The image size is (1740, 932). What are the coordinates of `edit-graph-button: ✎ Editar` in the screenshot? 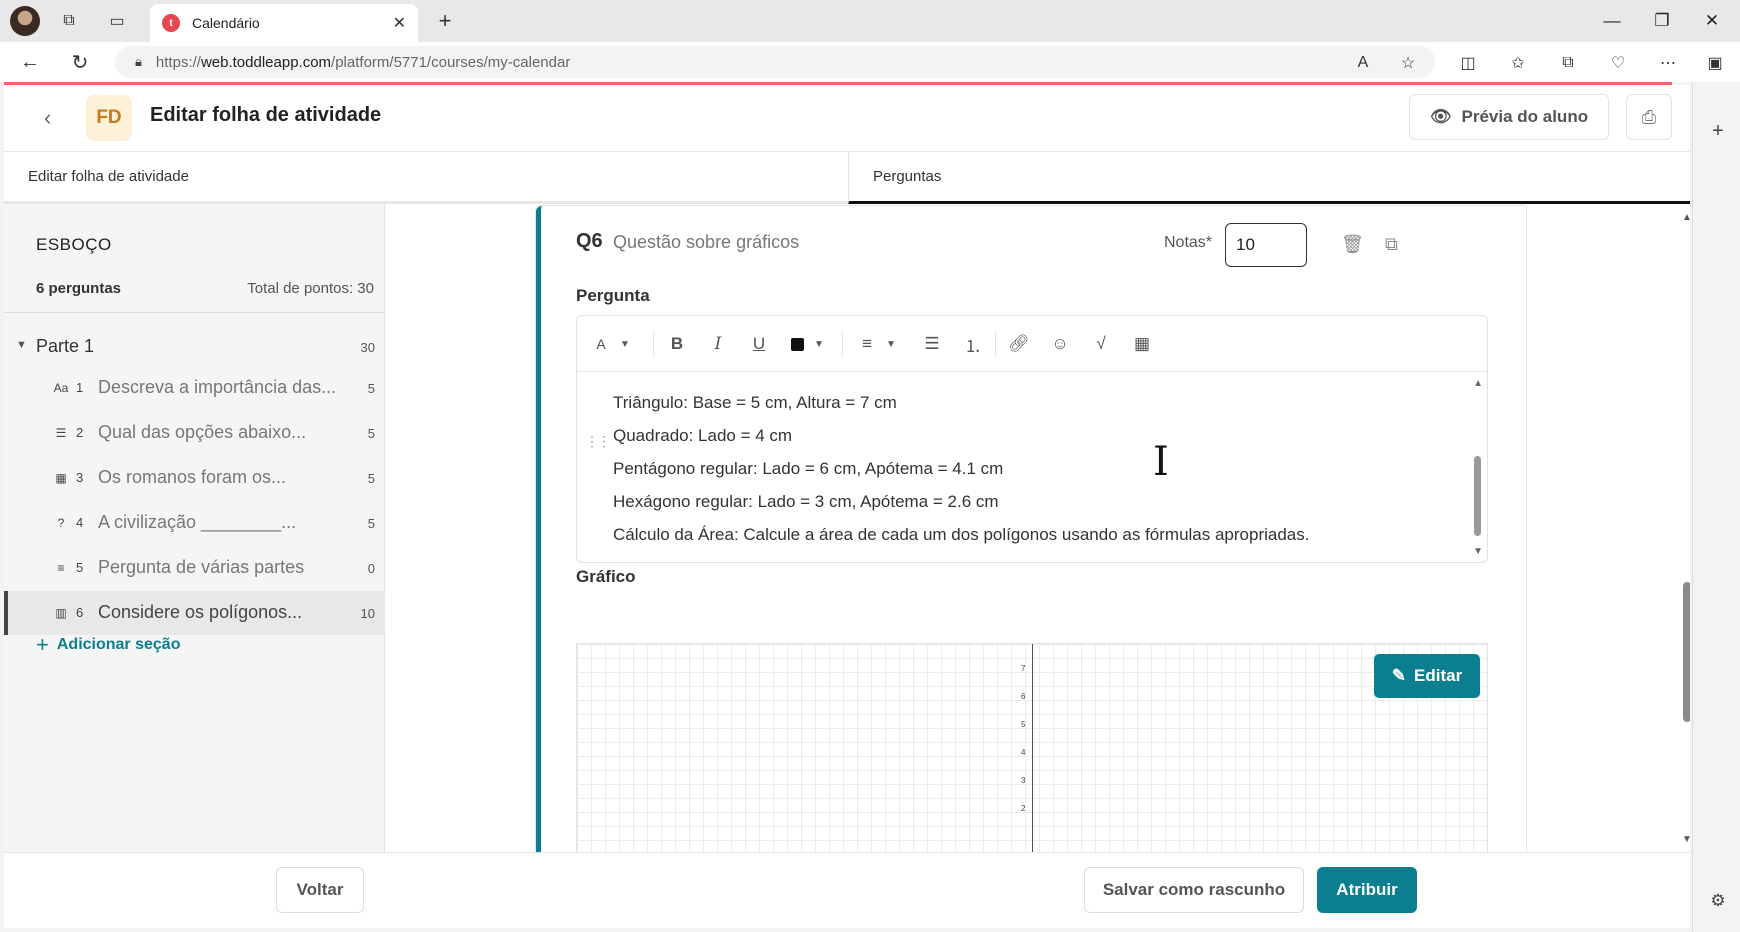 It's located at (1427, 676).